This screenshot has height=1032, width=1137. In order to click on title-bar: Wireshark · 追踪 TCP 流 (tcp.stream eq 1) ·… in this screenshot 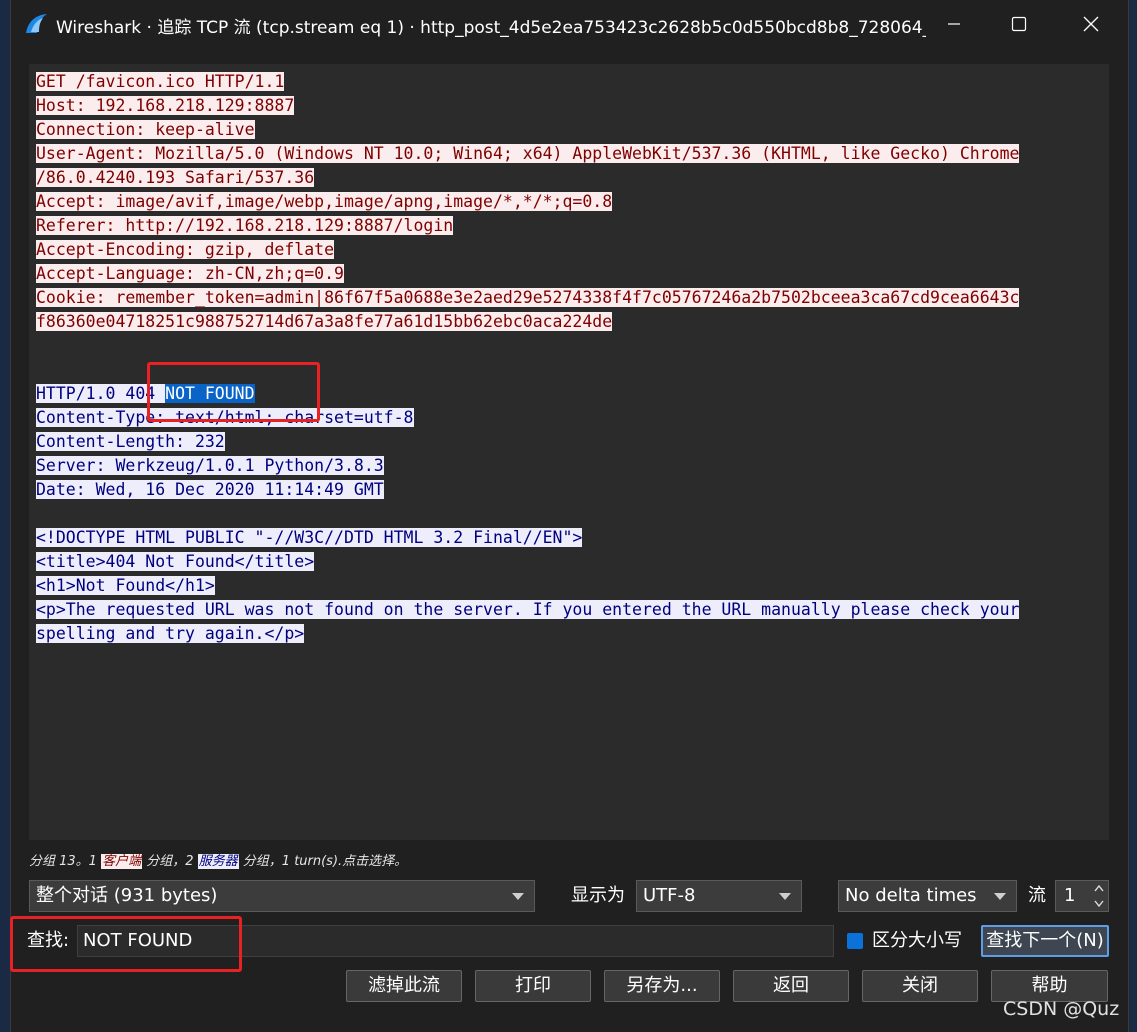, I will do `click(569, 24)`.